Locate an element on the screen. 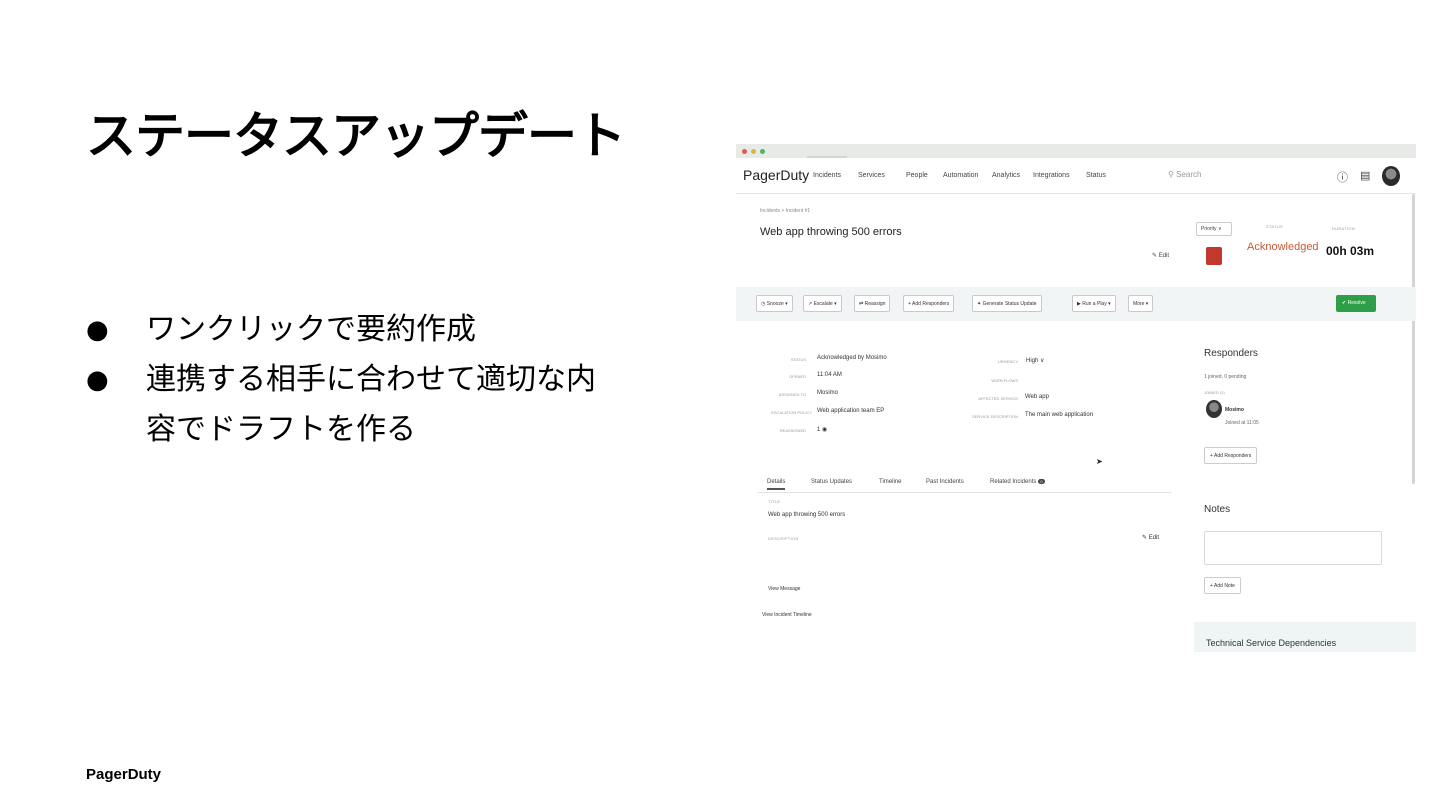 Image resolution: width=1440 pixels, height=810 pixels. duration-value: 00h 03m is located at coordinates (1350, 251).